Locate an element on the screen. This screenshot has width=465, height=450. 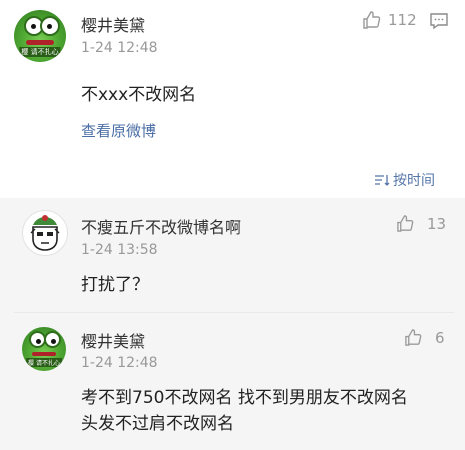
comment-time: 1-24 12:48 is located at coordinates (119, 363).